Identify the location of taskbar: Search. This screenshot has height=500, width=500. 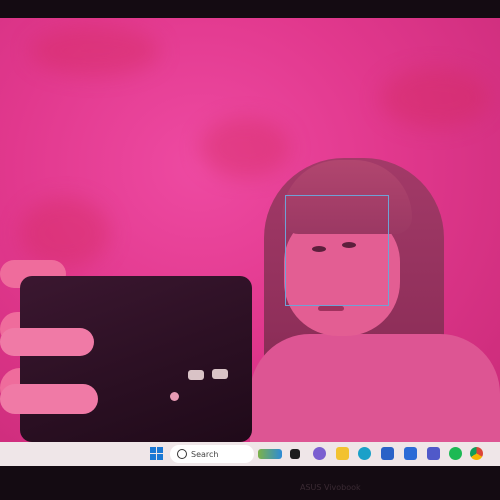
(250, 454).